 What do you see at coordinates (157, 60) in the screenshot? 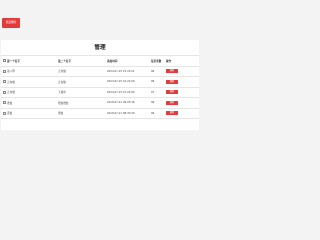
I see `header-count: 每页条数` at bounding box center [157, 60].